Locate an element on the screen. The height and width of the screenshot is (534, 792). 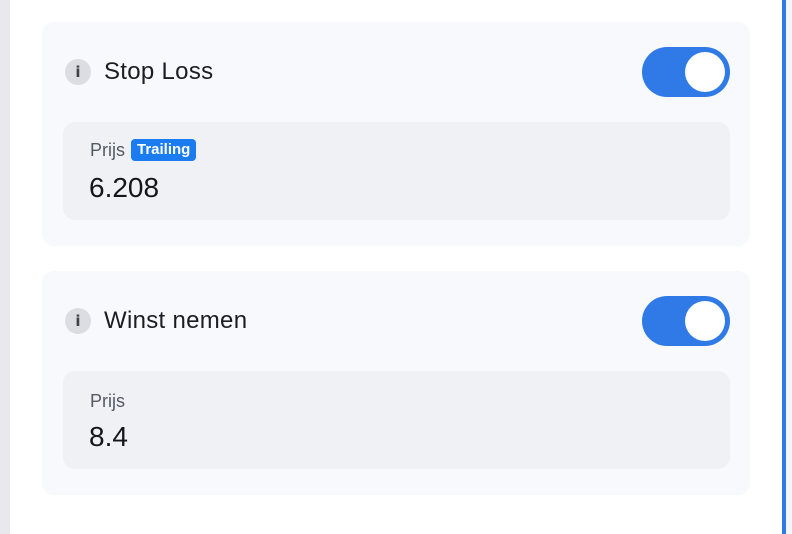
field-label-row: Prijs is located at coordinates (107, 401).